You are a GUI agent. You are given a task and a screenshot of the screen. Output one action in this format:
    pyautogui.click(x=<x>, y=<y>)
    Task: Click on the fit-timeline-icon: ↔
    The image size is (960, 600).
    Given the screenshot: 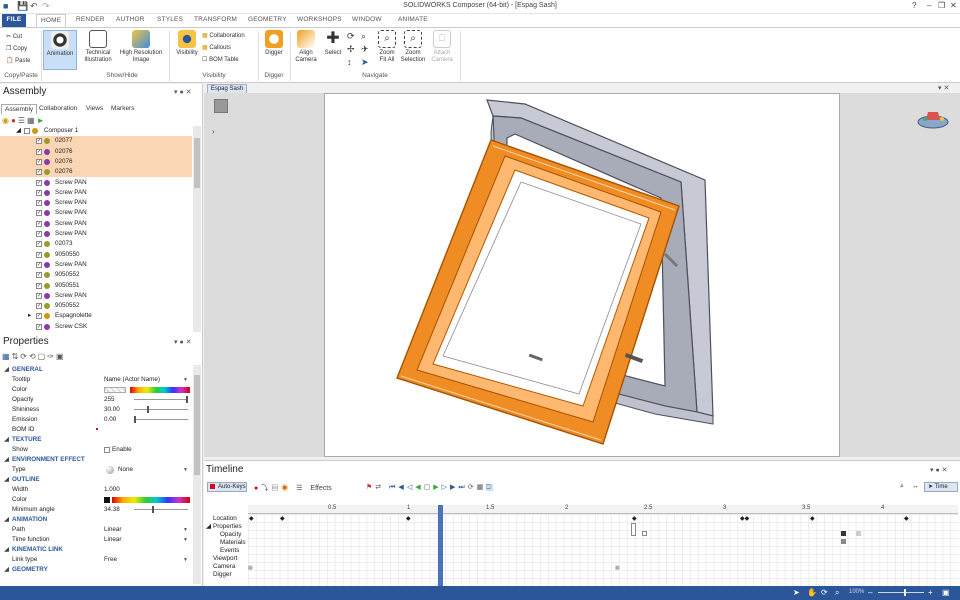 What is the action you would take?
    pyautogui.click(x=915, y=486)
    